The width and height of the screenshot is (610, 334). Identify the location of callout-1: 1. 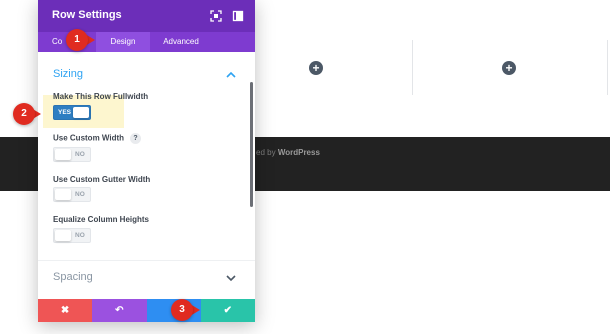
(77, 40).